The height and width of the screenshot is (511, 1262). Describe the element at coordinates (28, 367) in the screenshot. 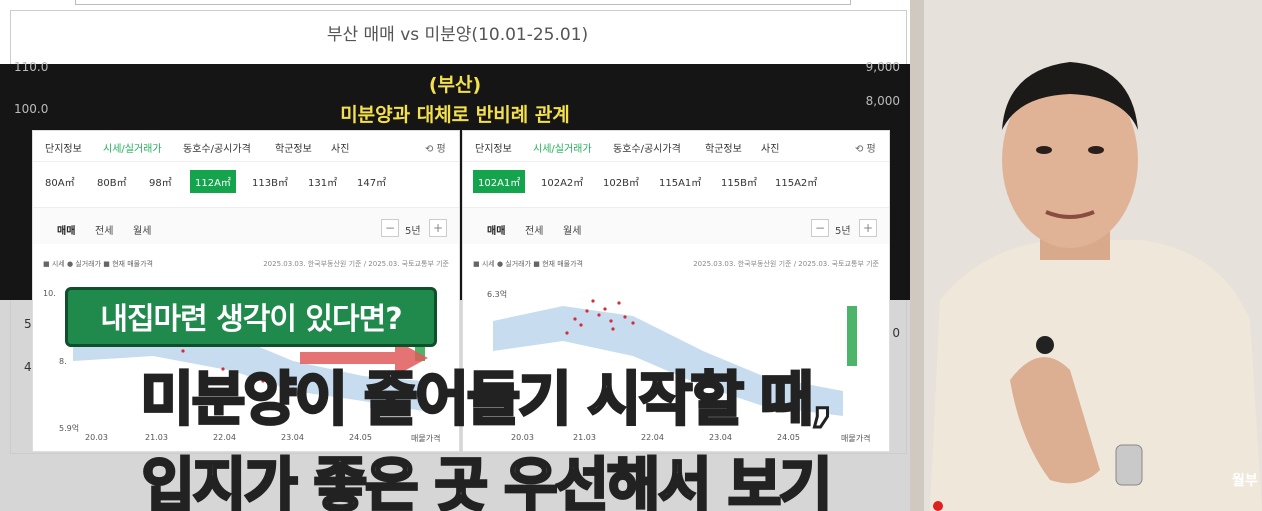

I see `left-axis-label: 4` at that location.